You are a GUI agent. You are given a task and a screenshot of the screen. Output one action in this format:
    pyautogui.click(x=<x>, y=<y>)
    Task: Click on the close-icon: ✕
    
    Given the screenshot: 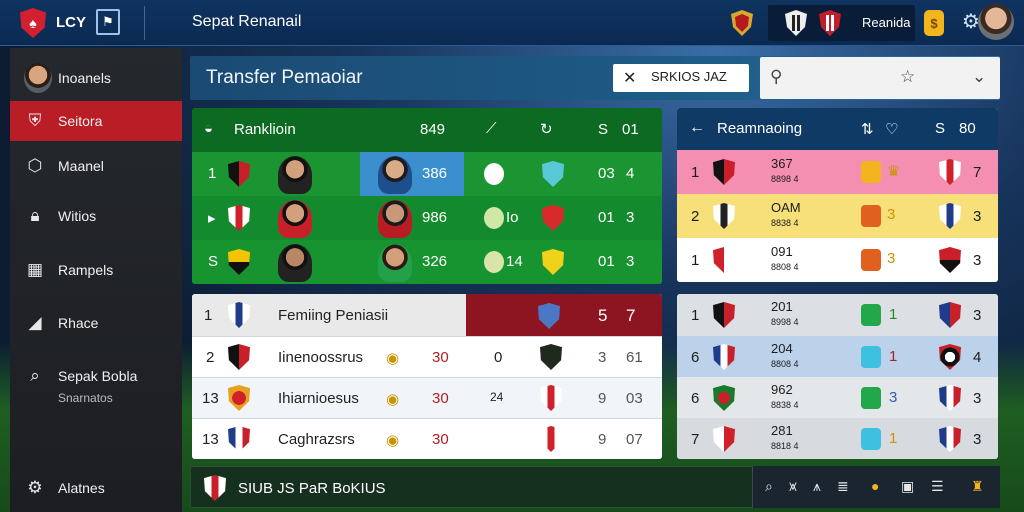 What is the action you would take?
    pyautogui.click(x=629, y=78)
    